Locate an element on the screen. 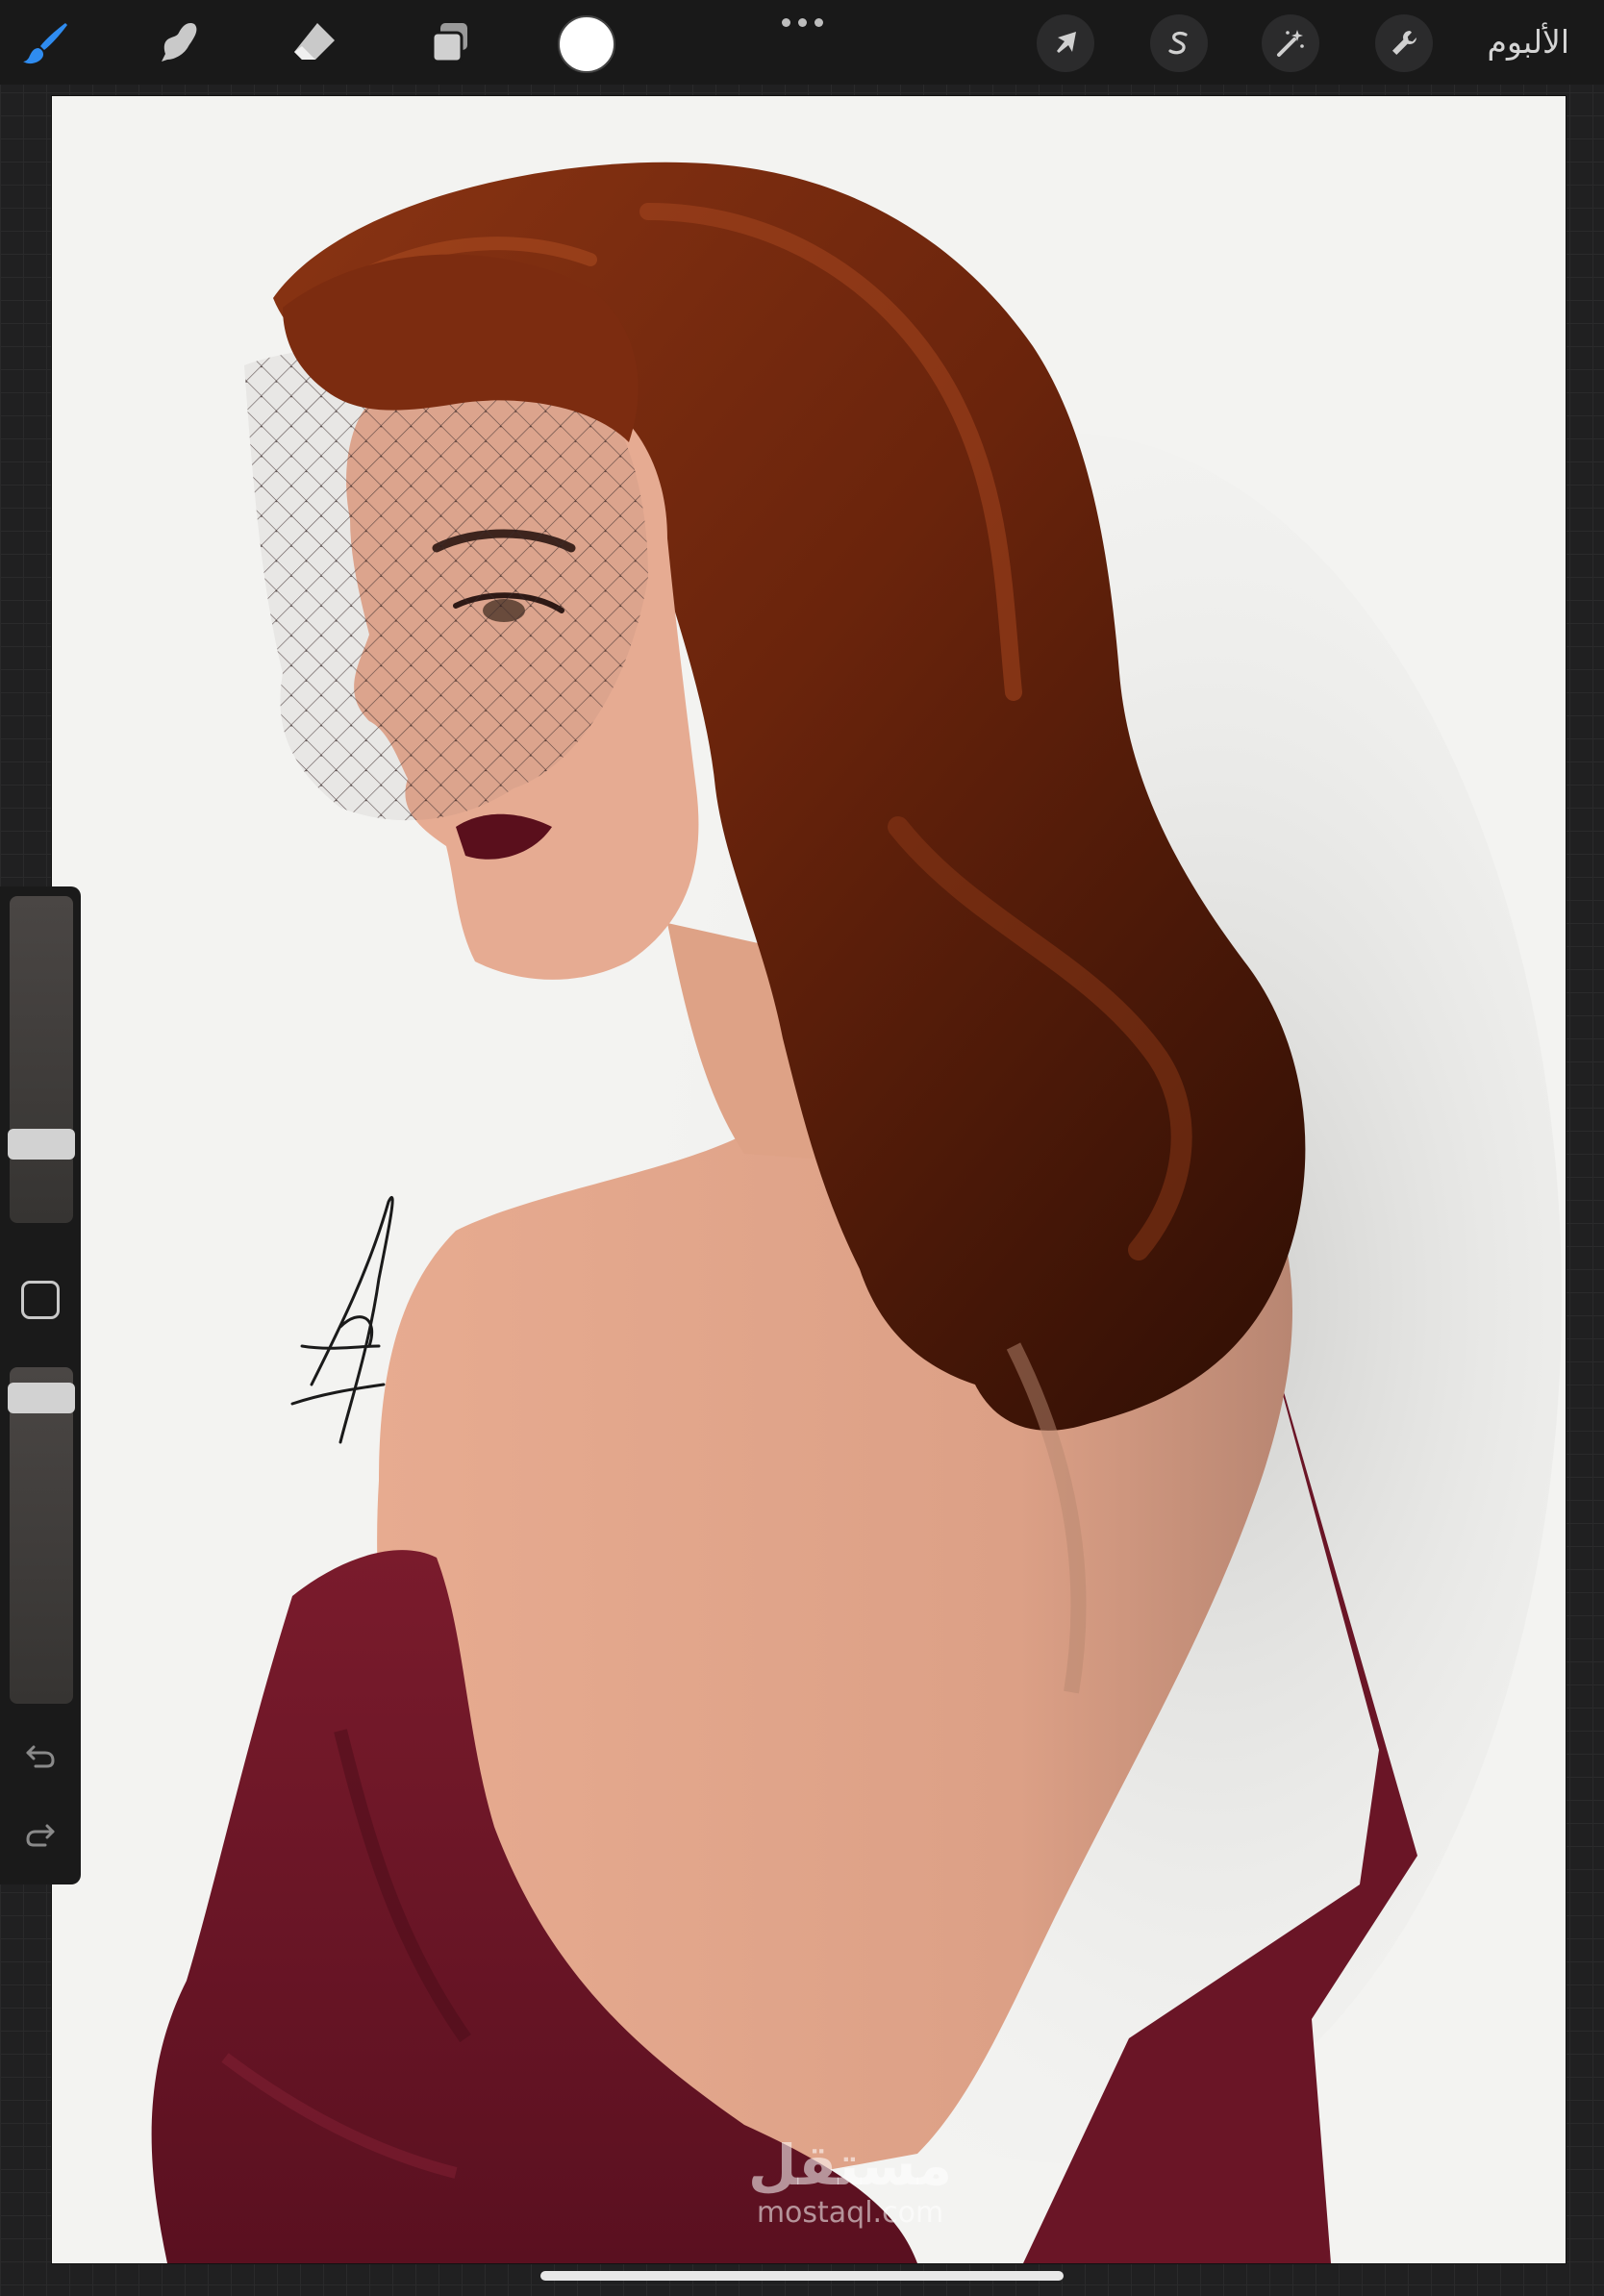 The image size is (1604, 2296). smudge-icon is located at coordinates (179, 42).